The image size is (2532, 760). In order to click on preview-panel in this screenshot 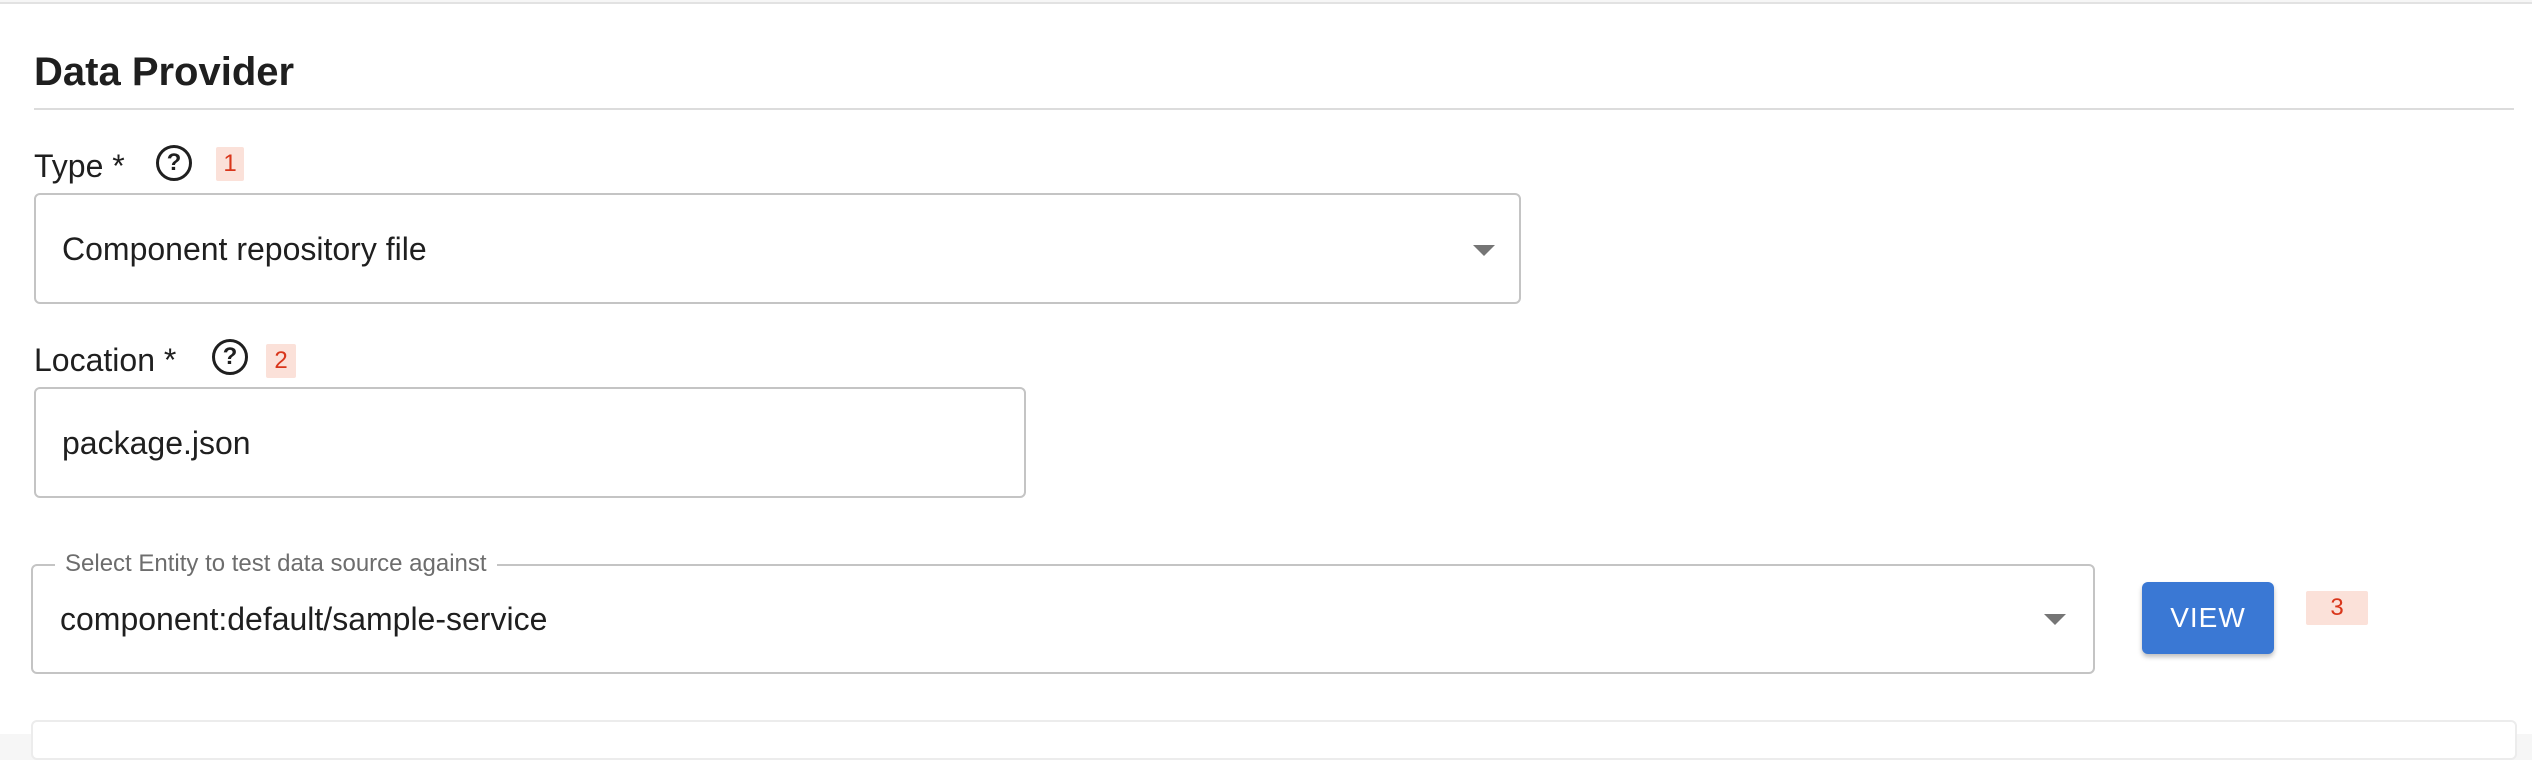, I will do `click(1274, 740)`.